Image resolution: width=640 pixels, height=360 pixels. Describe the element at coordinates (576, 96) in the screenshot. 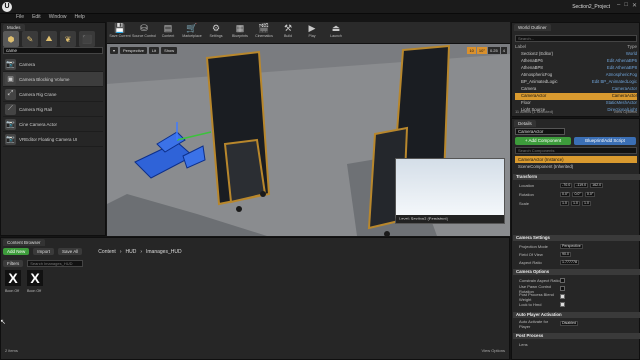

I see `table-row-selected: CameraActor CameraActor` at that location.